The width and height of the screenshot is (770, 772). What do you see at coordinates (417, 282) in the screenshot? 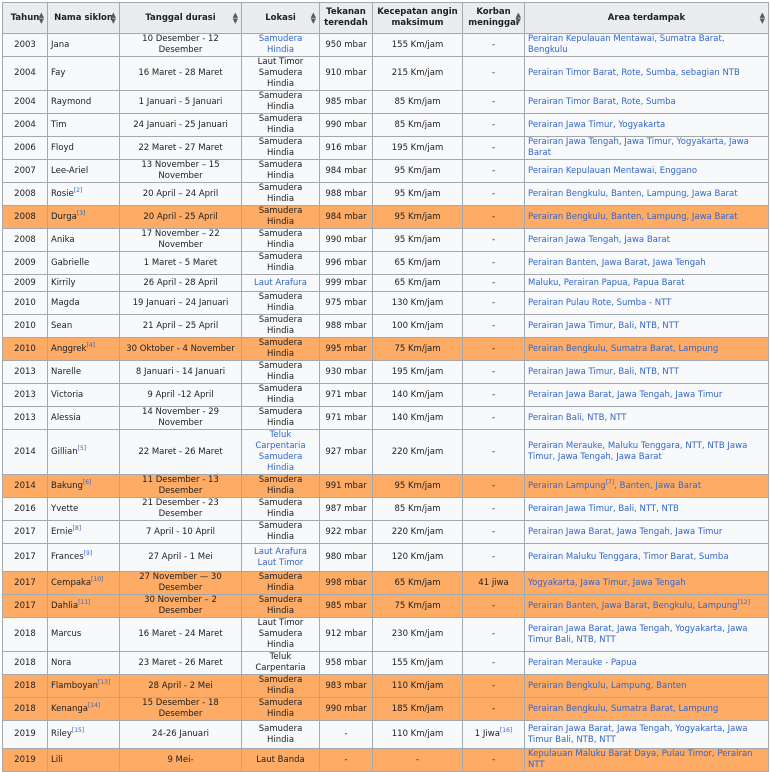
I see `wind-text: 65 Km/jam` at bounding box center [417, 282].